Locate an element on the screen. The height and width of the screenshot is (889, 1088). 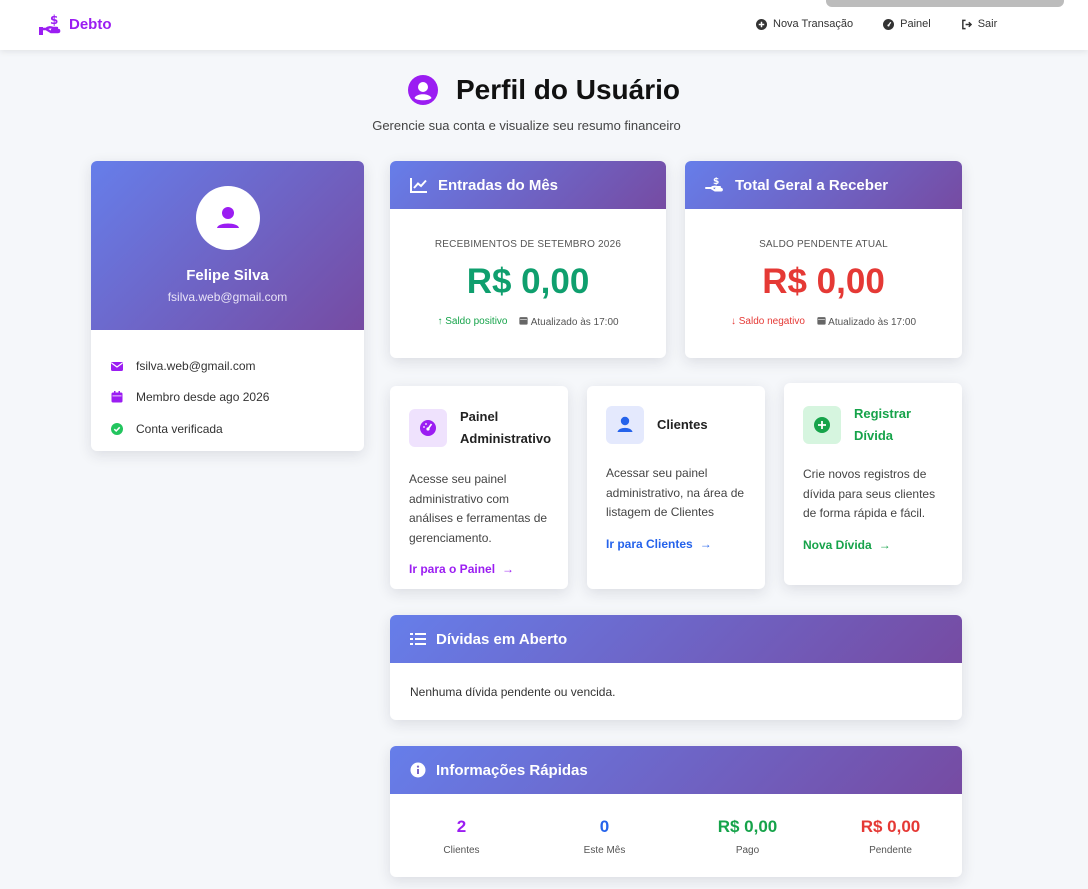
section-title: Informações Rápidas is located at coordinates (512, 770).